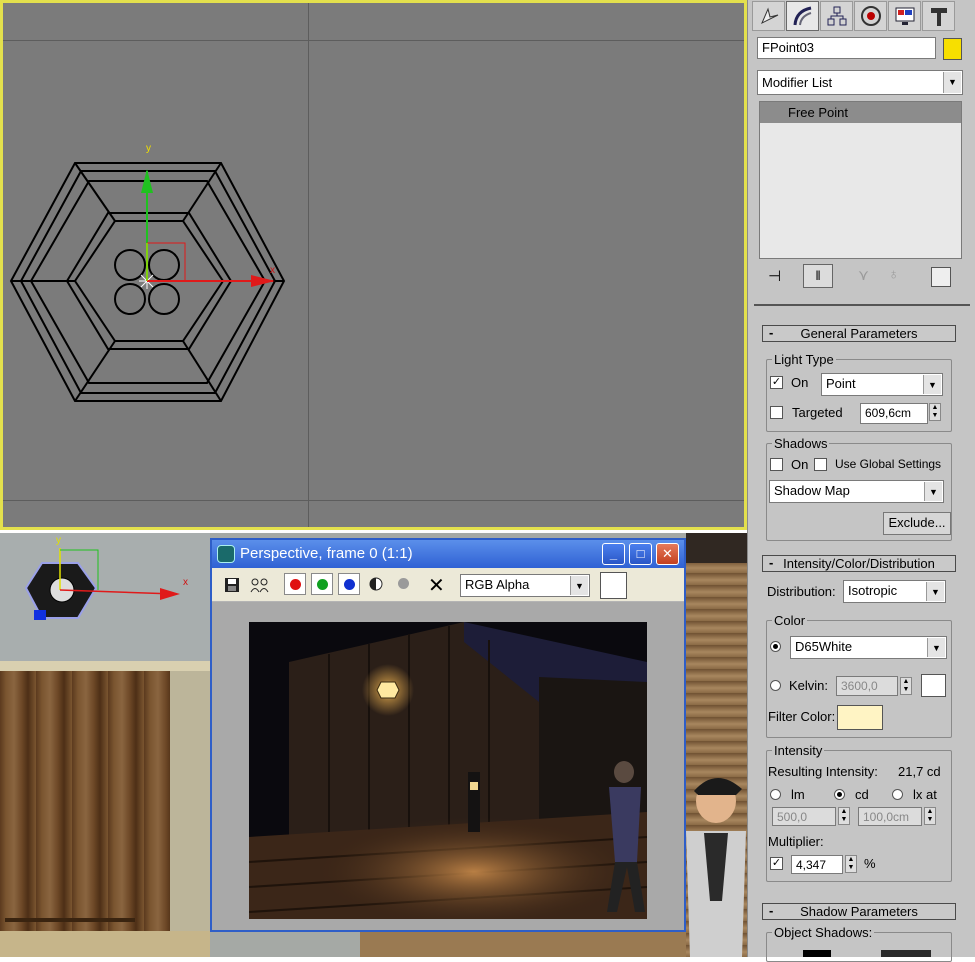 This screenshot has width=975, height=962. Describe the element at coordinates (775, 685) in the screenshot. I see `kelvin-radio` at that location.